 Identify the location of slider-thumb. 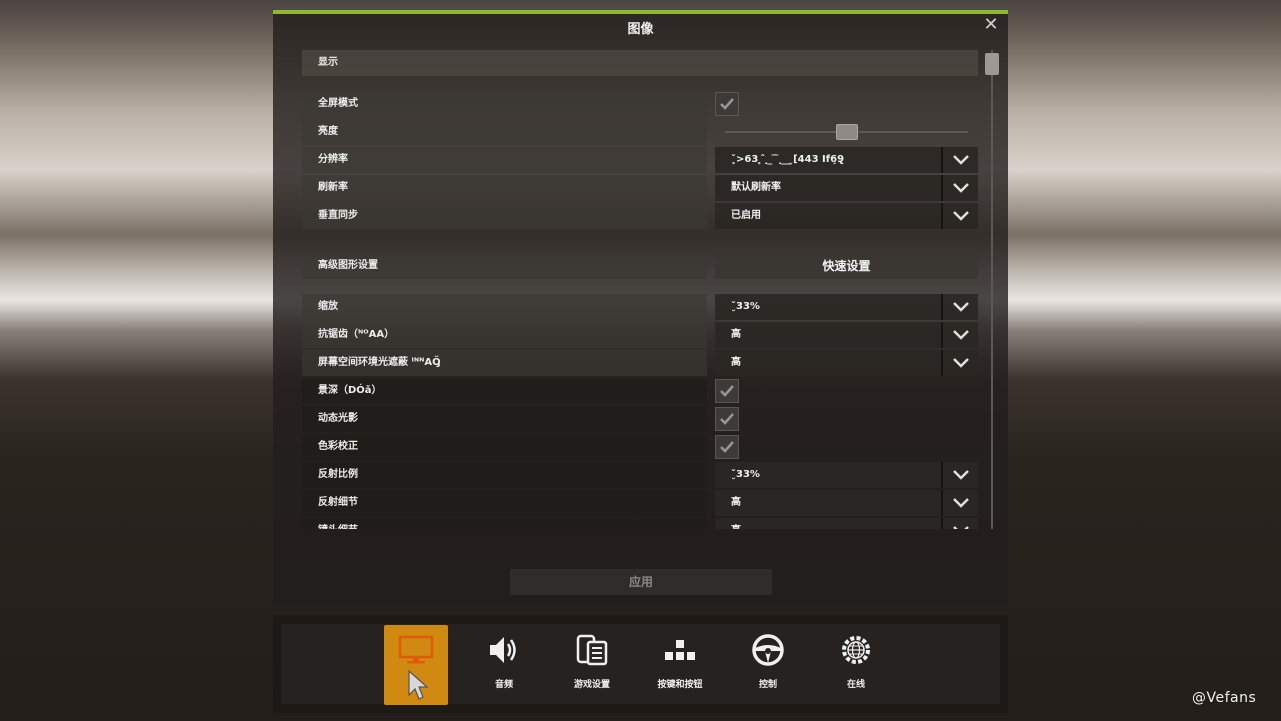
(846, 132).